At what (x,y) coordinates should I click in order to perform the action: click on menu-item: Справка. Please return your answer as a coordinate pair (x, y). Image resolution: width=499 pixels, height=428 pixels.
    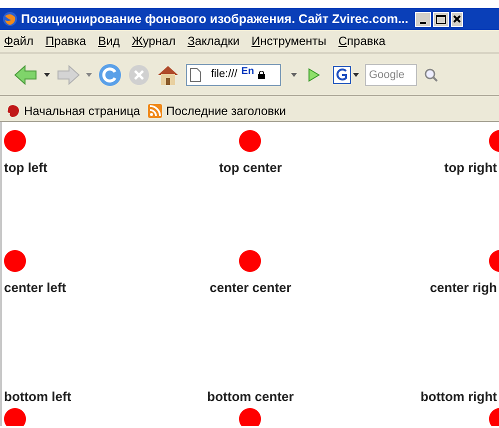
    Looking at the image, I should click on (362, 41).